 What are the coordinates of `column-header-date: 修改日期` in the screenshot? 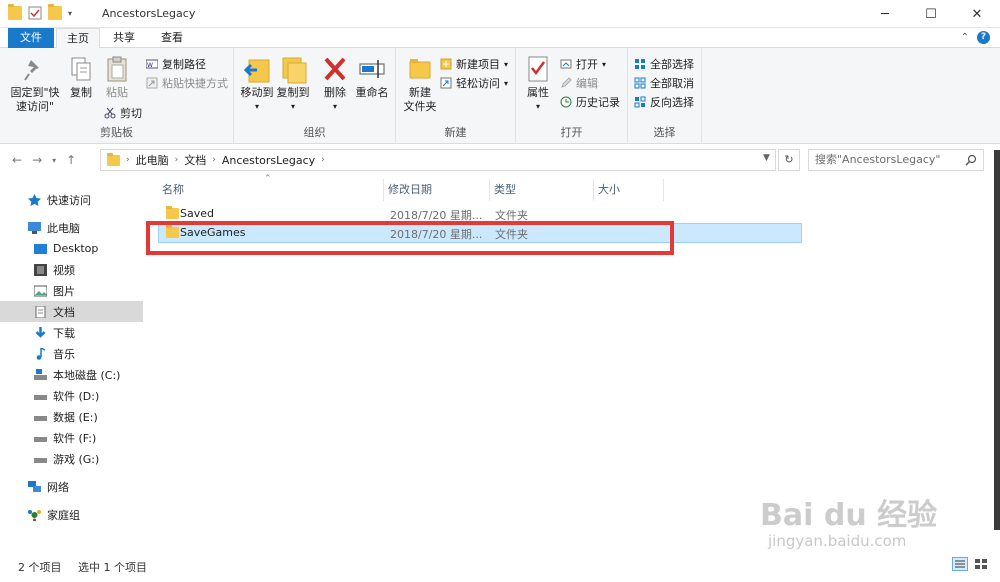 It's located at (437, 190).